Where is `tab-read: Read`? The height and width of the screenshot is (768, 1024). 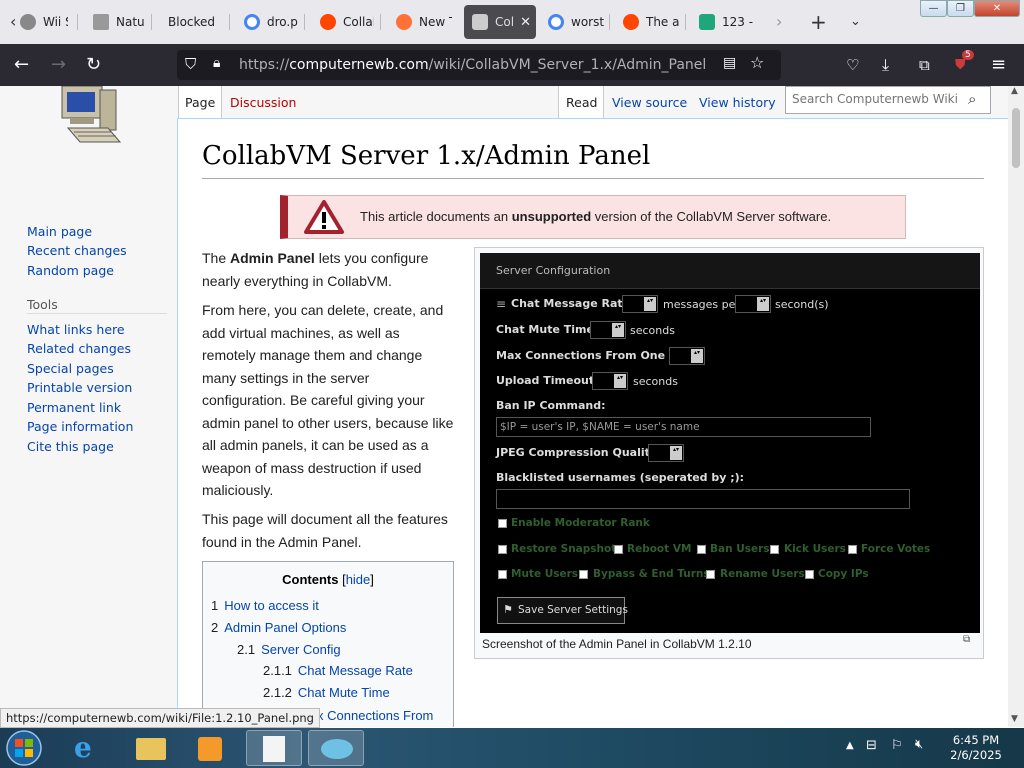
tab-read: Read is located at coordinates (581, 102).